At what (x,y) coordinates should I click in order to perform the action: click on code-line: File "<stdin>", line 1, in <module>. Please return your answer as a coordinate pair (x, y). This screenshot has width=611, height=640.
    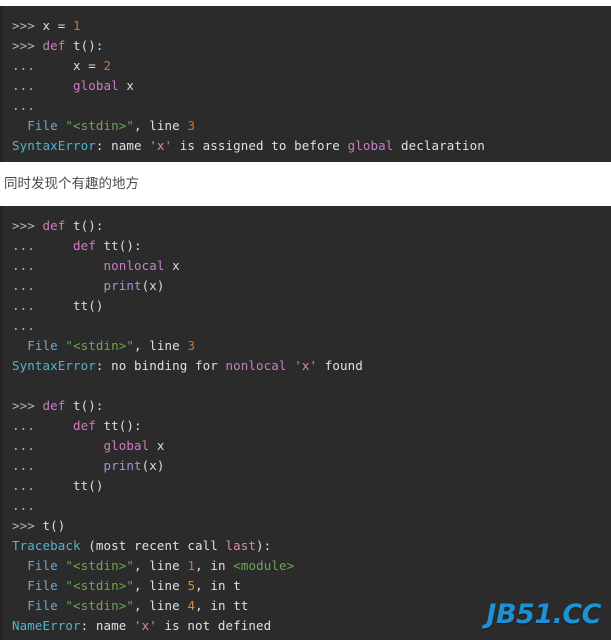
    Looking at the image, I should click on (307, 566).